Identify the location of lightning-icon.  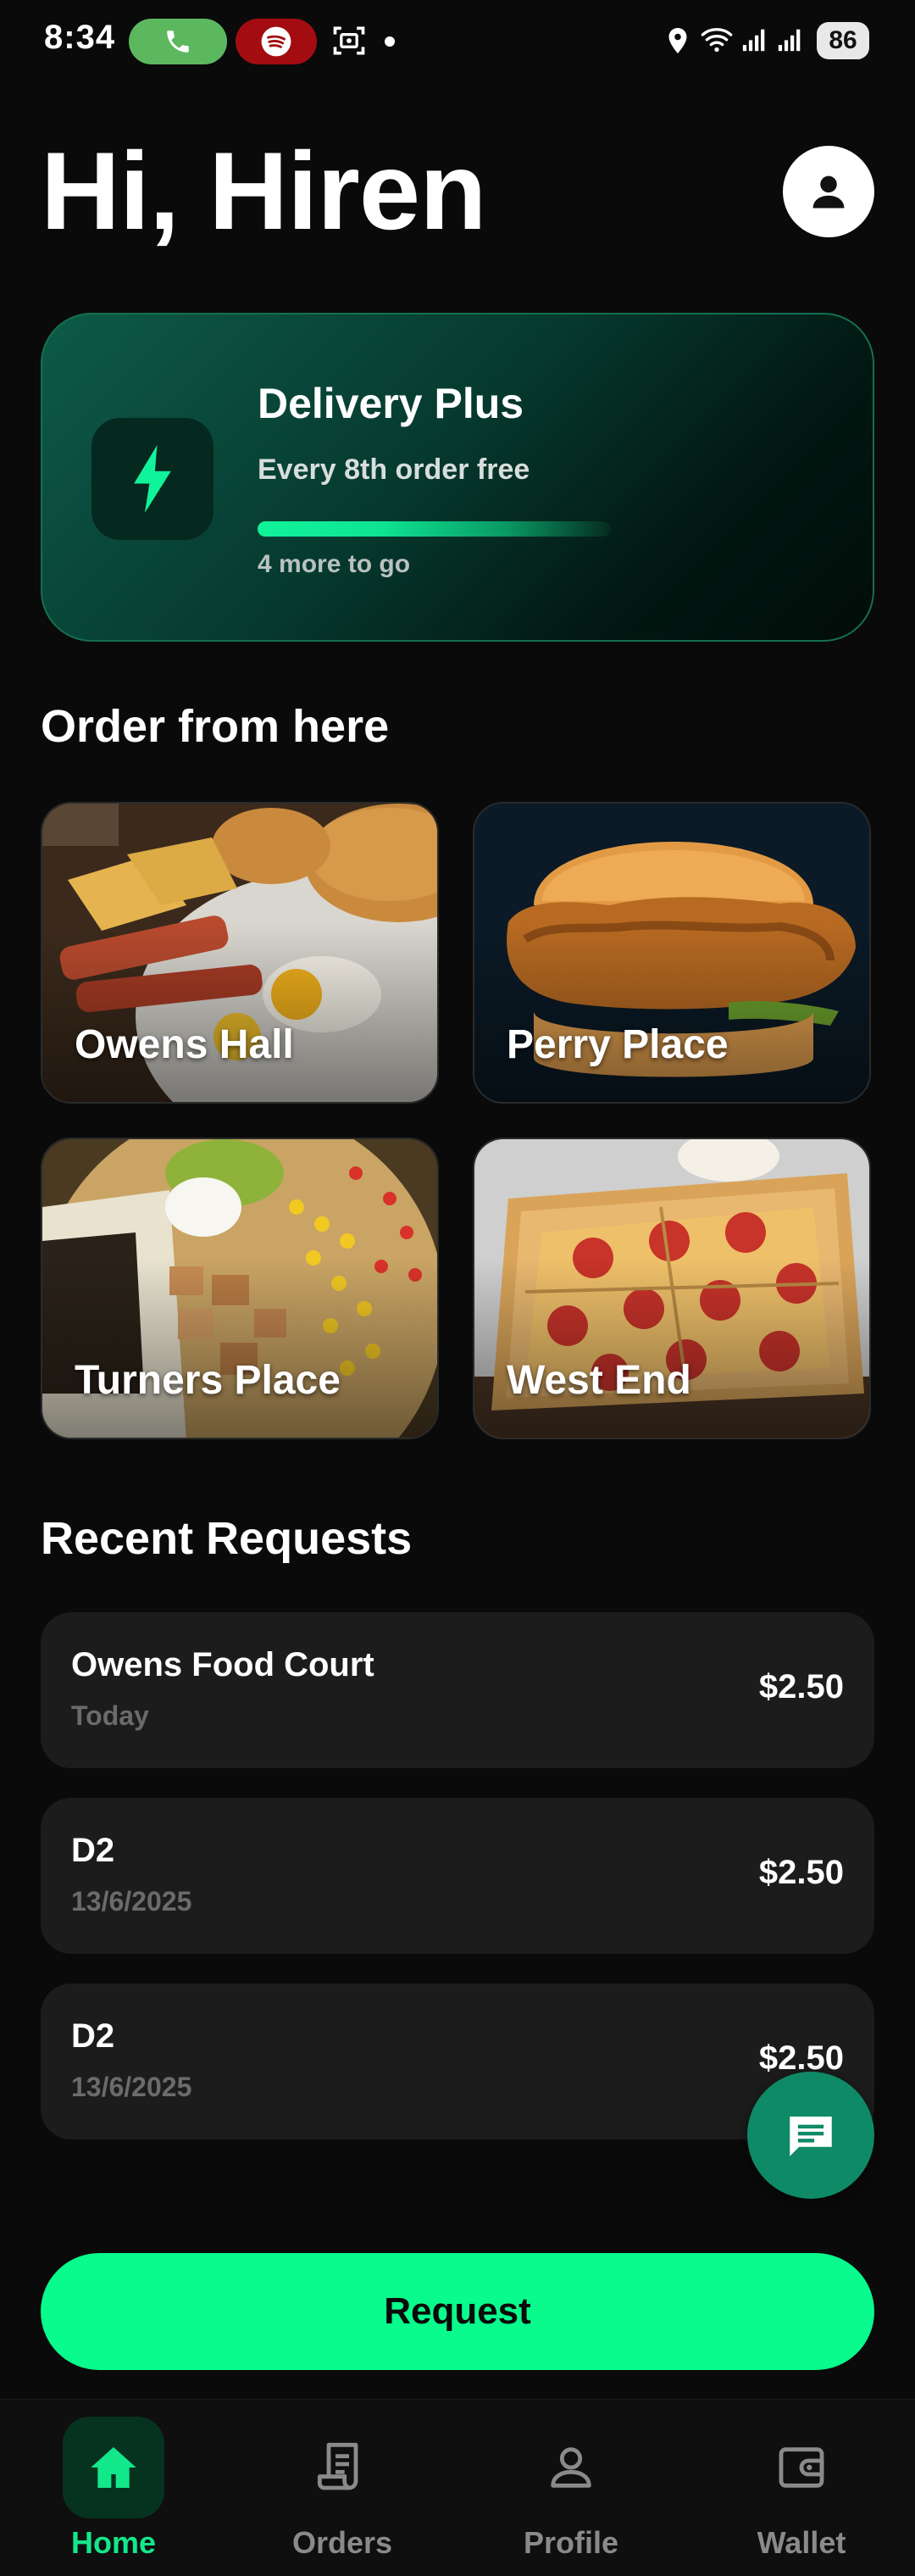
(152, 479).